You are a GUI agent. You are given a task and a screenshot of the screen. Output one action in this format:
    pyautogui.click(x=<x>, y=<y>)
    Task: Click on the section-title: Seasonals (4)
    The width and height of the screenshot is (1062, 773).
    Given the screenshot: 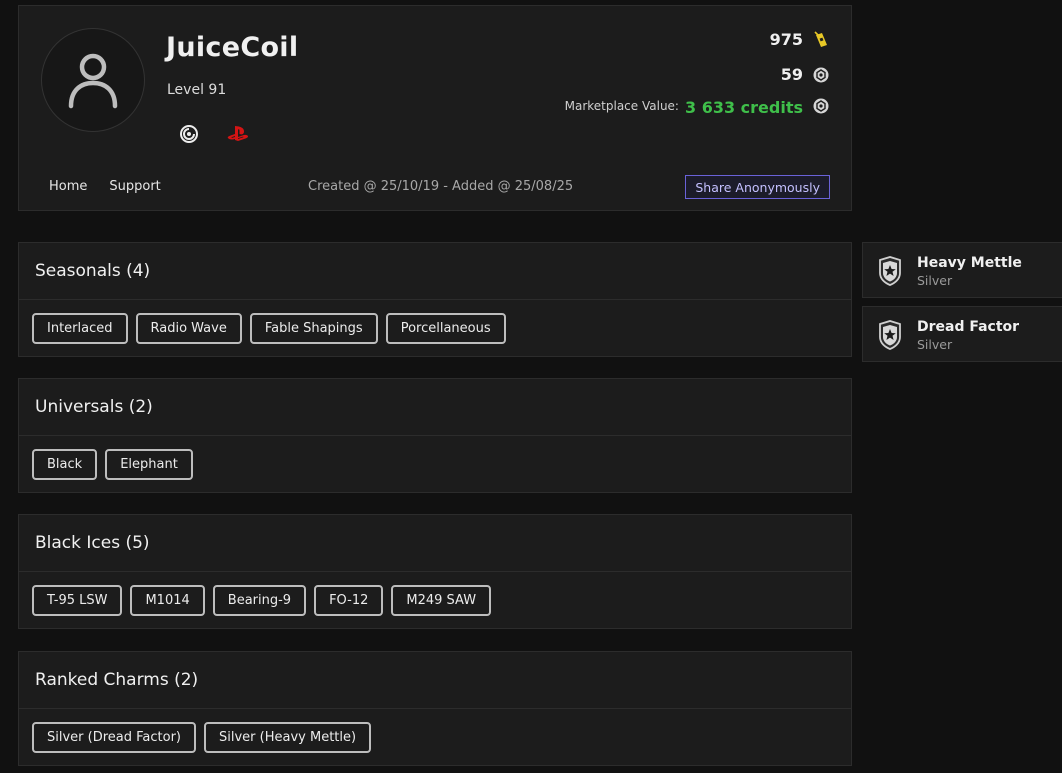 What is the action you would take?
    pyautogui.click(x=435, y=271)
    